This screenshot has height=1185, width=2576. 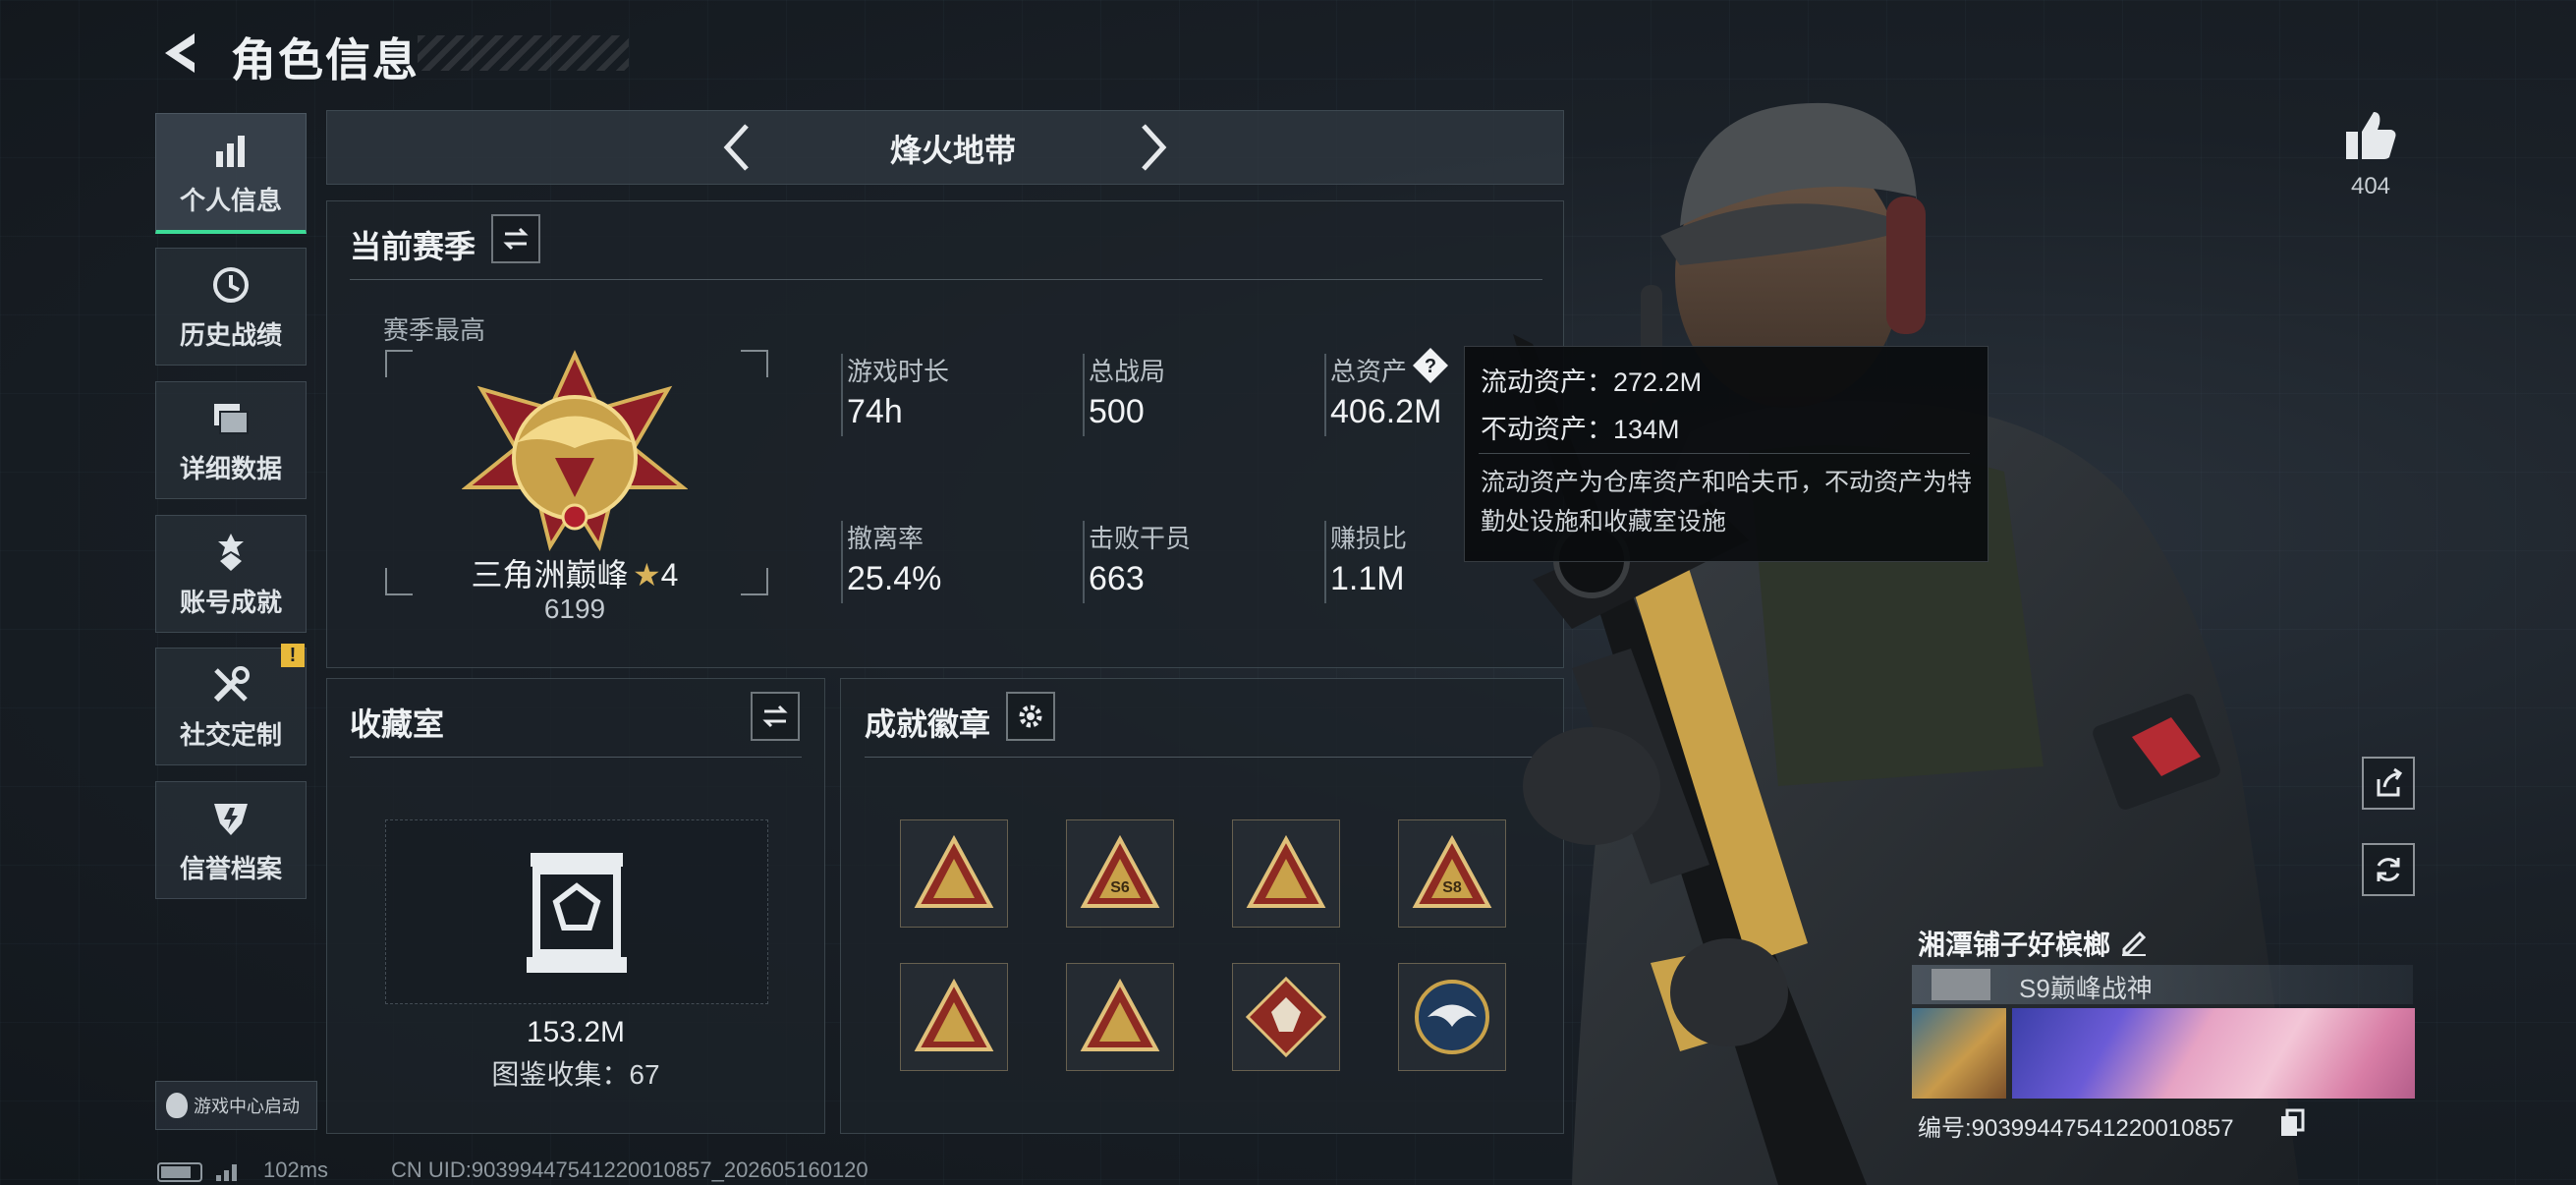 What do you see at coordinates (646, 575) in the screenshot?
I see `rank-star-icon: ★` at bounding box center [646, 575].